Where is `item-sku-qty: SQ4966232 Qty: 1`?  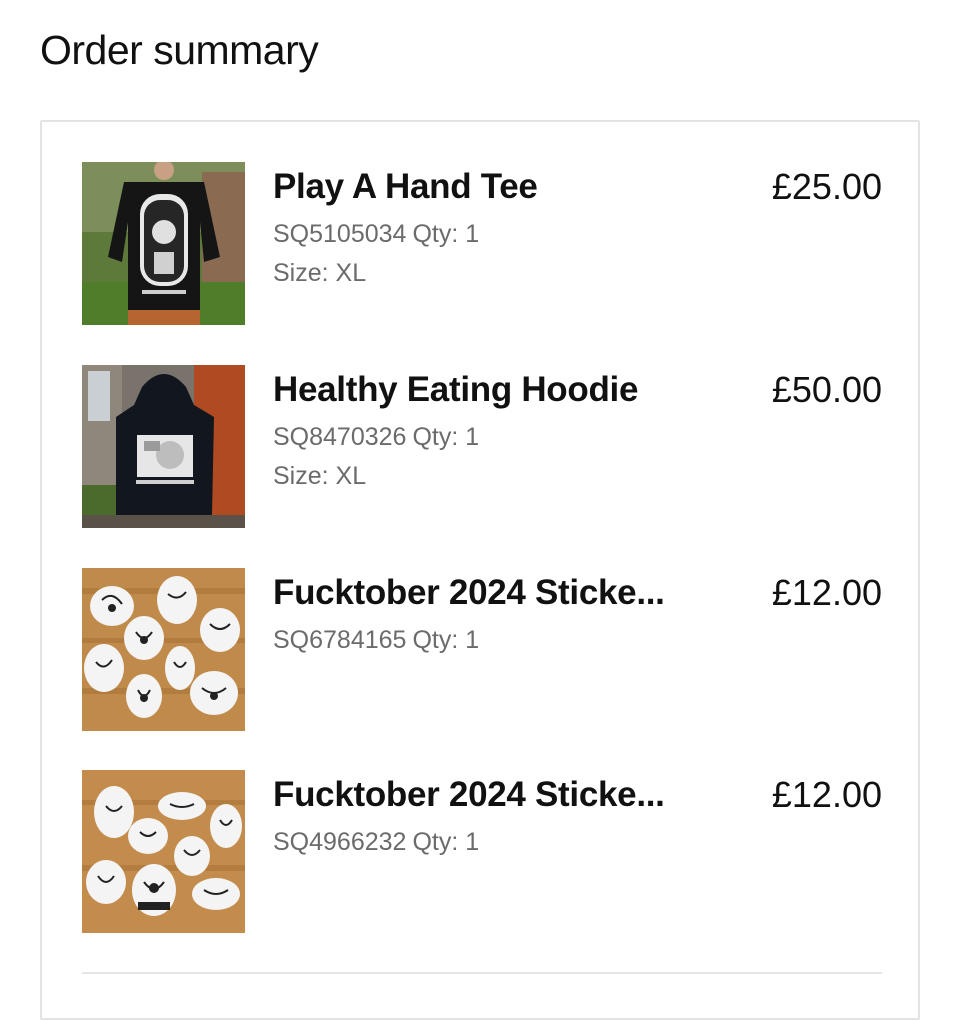
item-sku-qty: SQ4966232 Qty: 1 is located at coordinates (376, 842).